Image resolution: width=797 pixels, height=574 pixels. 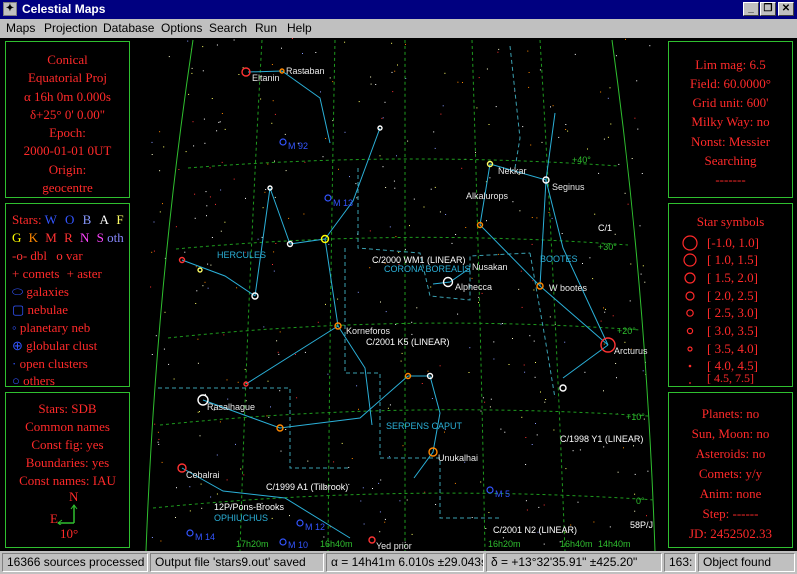 I want to click on label-eltanin: Eltanin, so click(x=266, y=78).